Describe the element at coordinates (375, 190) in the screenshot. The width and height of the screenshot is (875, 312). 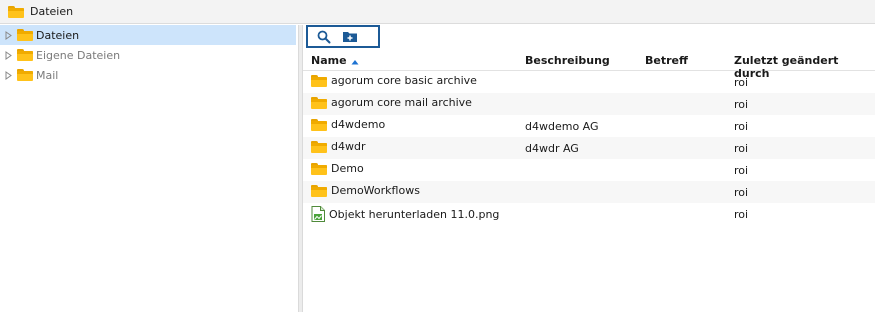
I see `item-name: DemoWorkflows` at that location.